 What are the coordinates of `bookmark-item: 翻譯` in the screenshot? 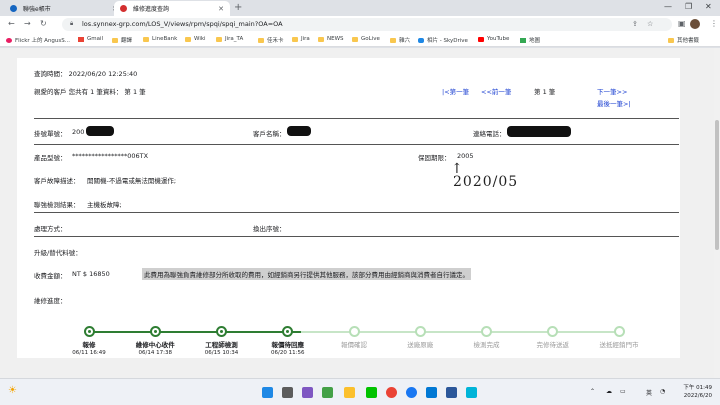 It's located at (122, 40).